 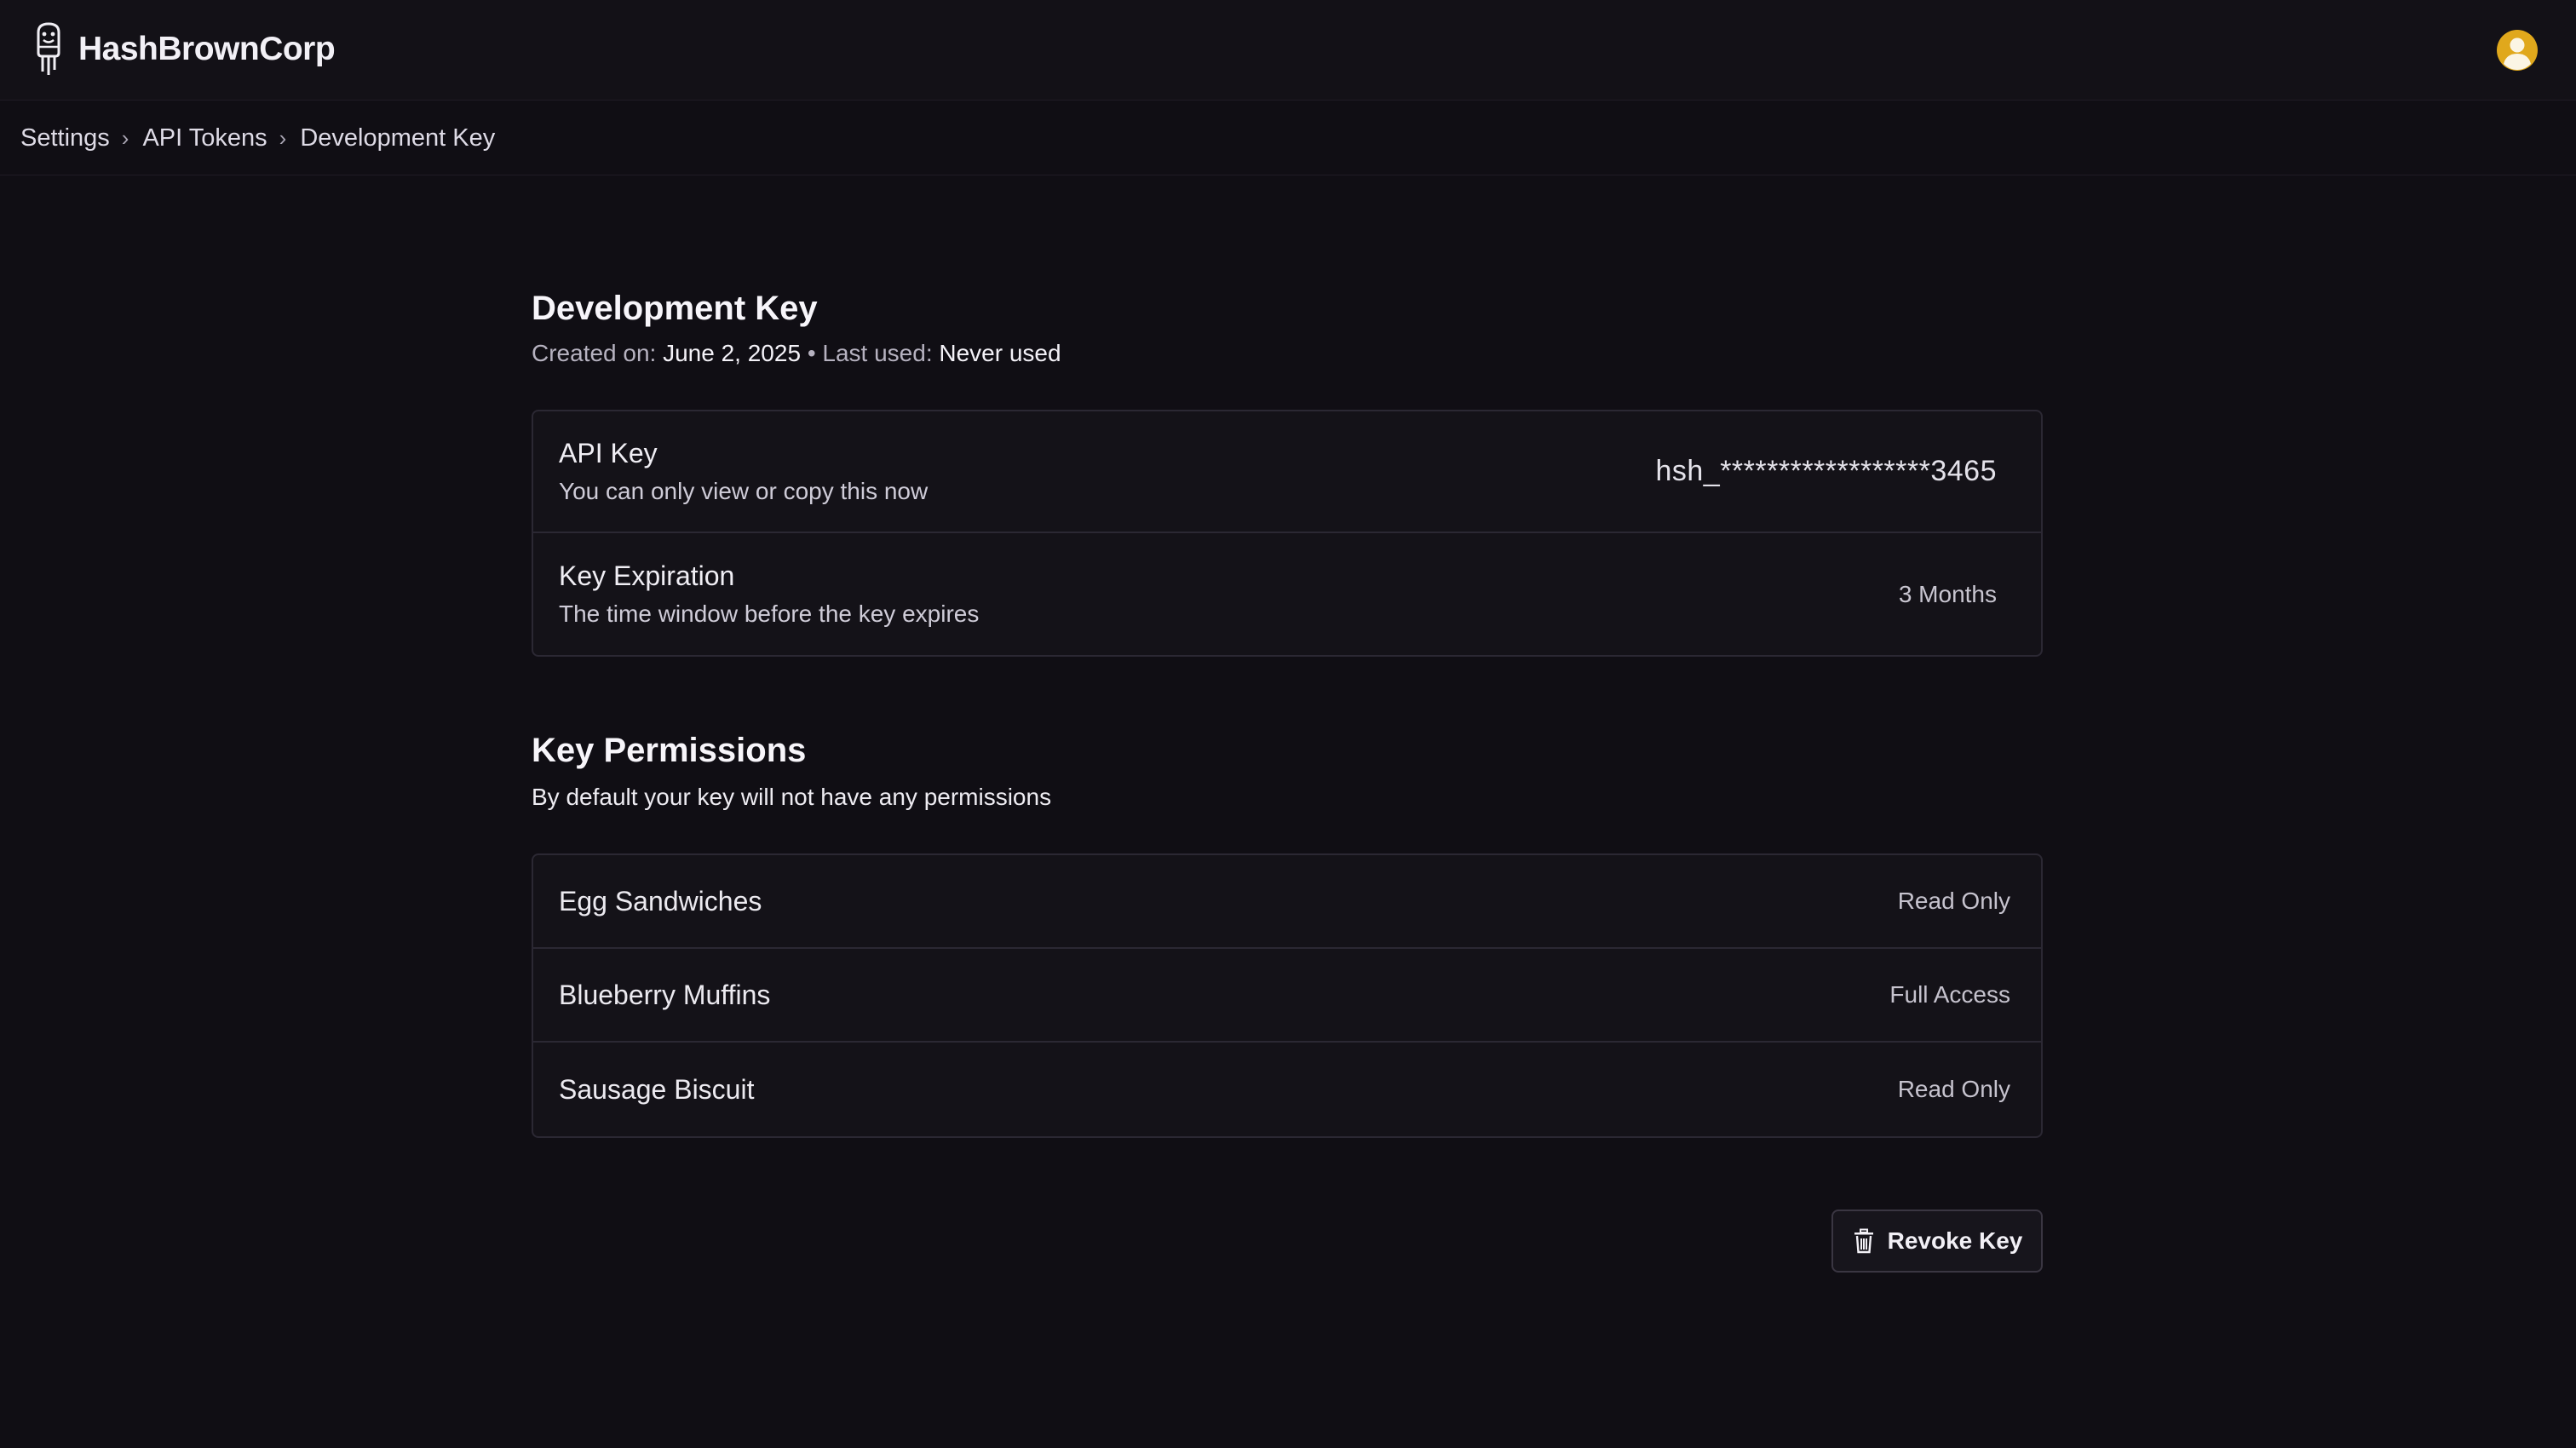 I want to click on permission-name: Blueberry Muffins, so click(x=665, y=995).